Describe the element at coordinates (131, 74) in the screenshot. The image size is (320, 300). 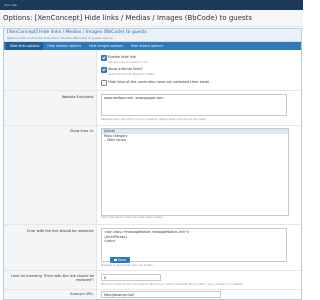
I see `allow-internal-links-hint: Allow internal link display to visitors` at that location.